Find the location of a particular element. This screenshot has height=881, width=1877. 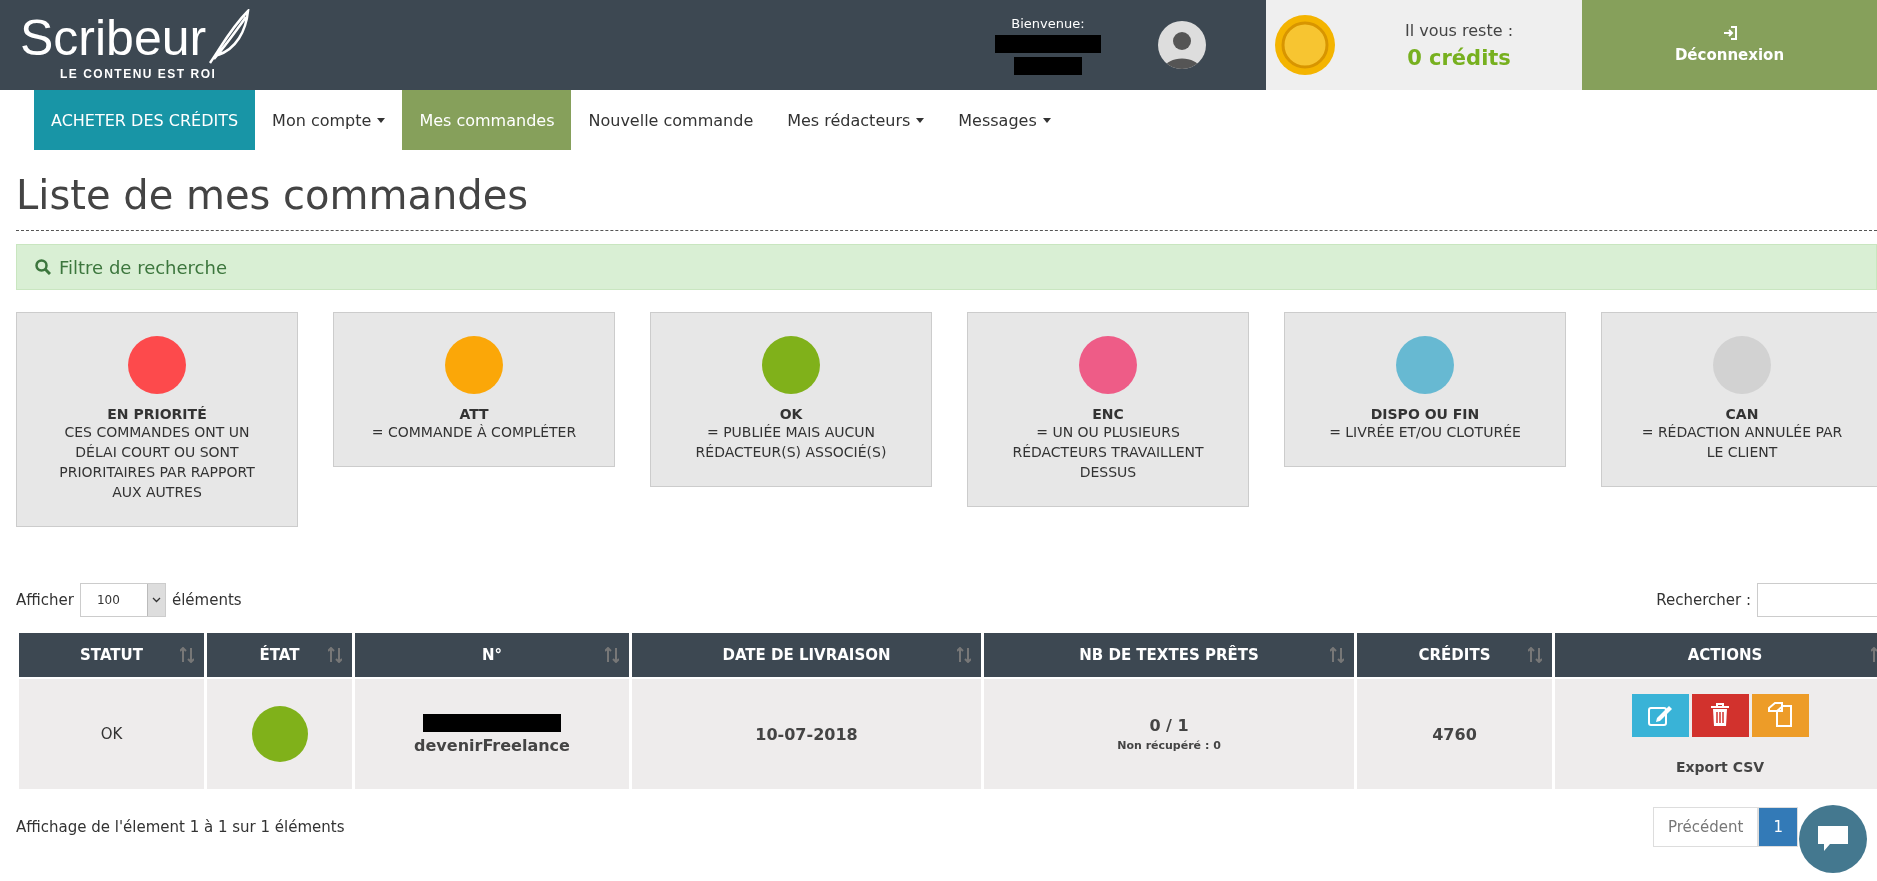

length-select: 100 is located at coordinates (122, 600).